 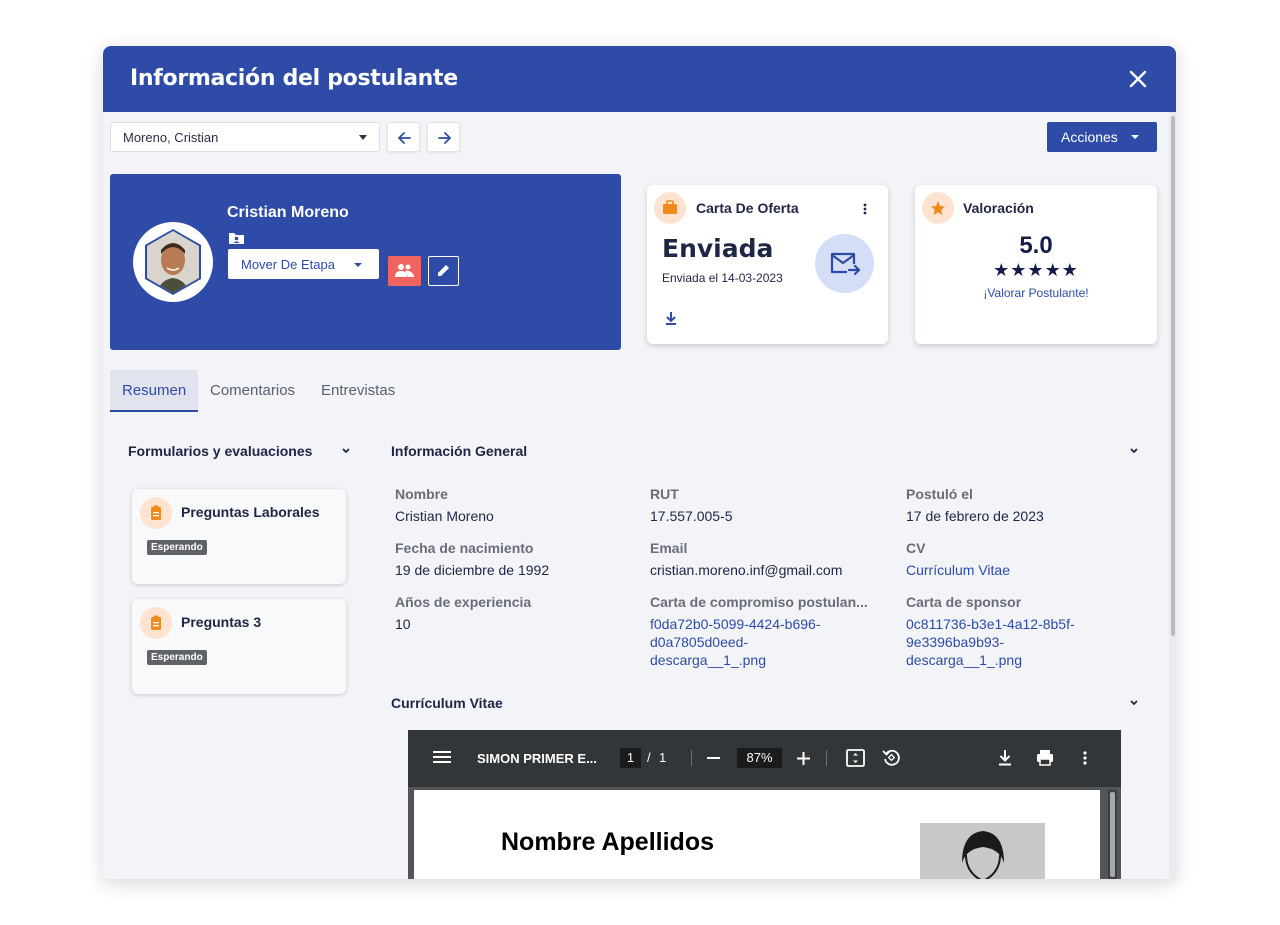 I want to click on field-label-nombre: Nombre, so click(x=421, y=494).